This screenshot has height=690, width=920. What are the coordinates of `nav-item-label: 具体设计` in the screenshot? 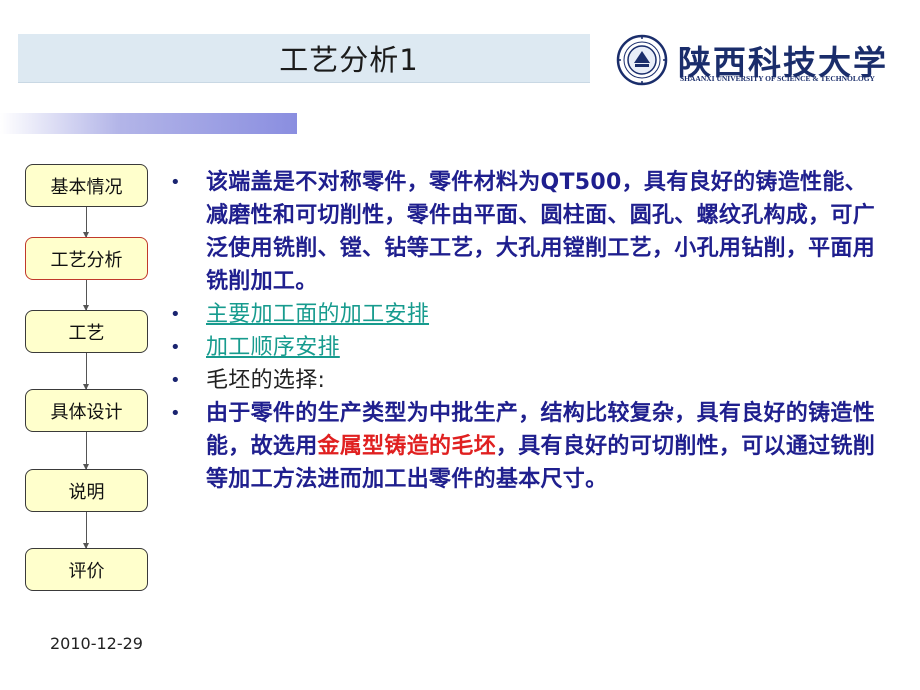 It's located at (86, 412).